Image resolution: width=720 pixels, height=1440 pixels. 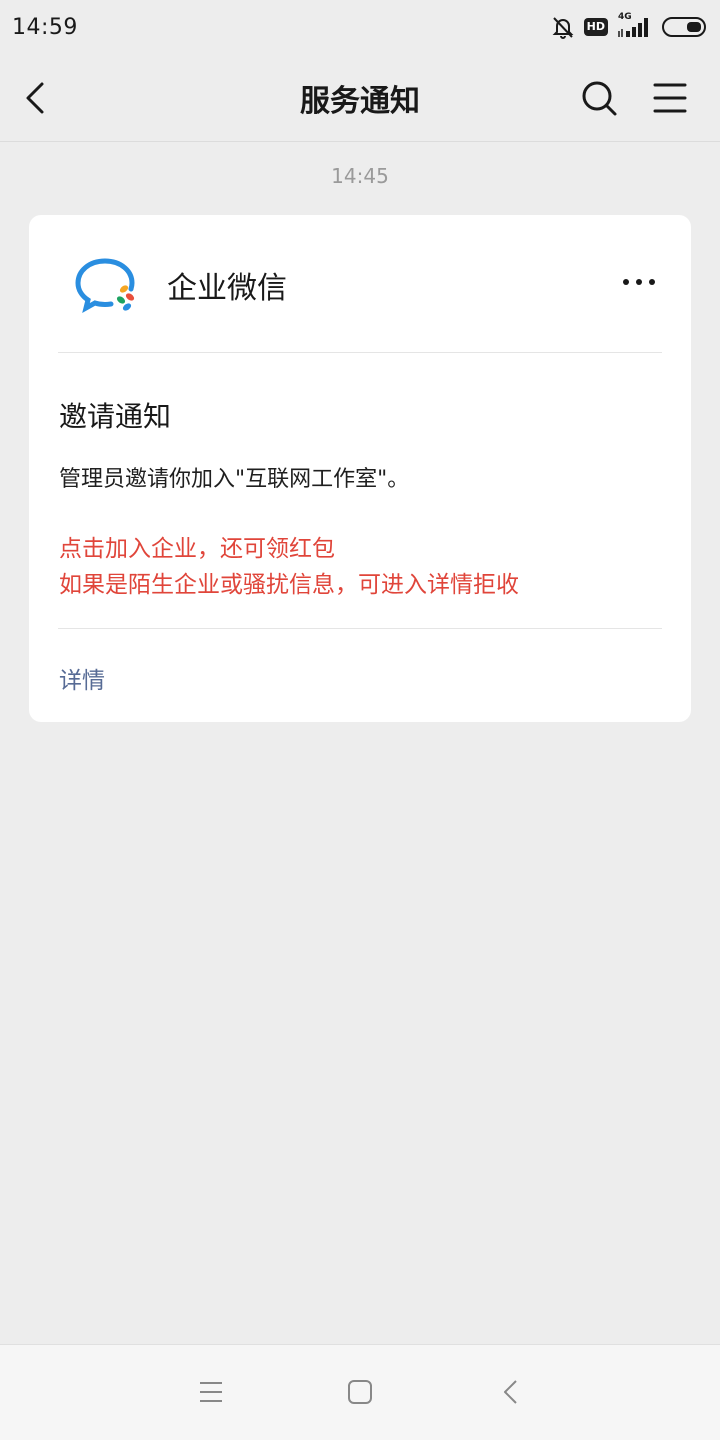 What do you see at coordinates (360, 101) in the screenshot?
I see `page-title: 服务通知` at bounding box center [360, 101].